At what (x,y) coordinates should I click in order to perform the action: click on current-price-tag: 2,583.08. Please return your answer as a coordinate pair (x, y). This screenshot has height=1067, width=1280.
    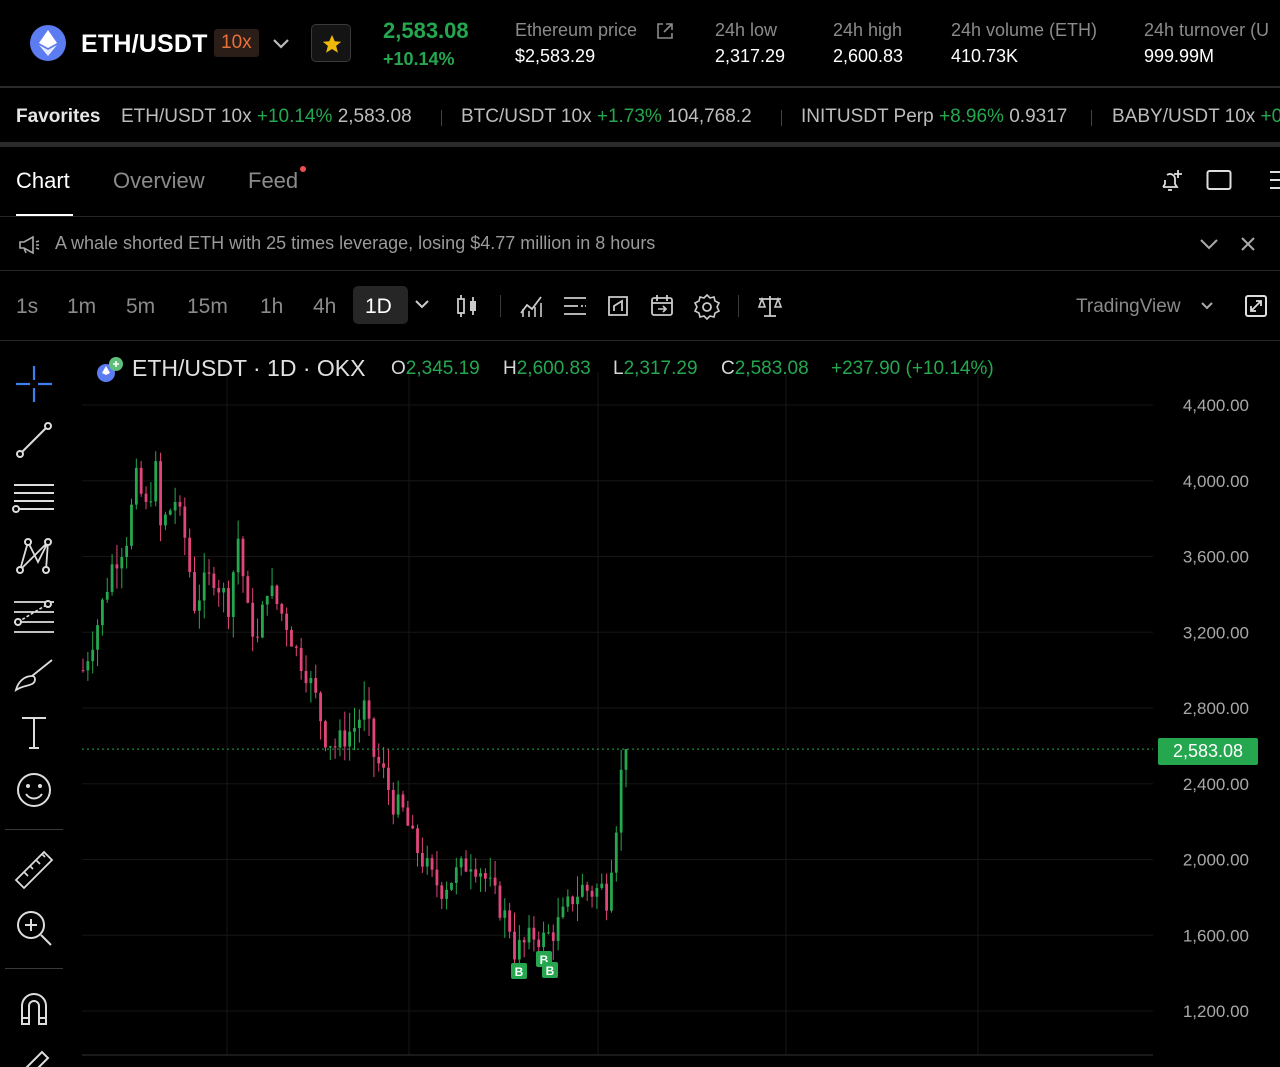
    Looking at the image, I should click on (1208, 751).